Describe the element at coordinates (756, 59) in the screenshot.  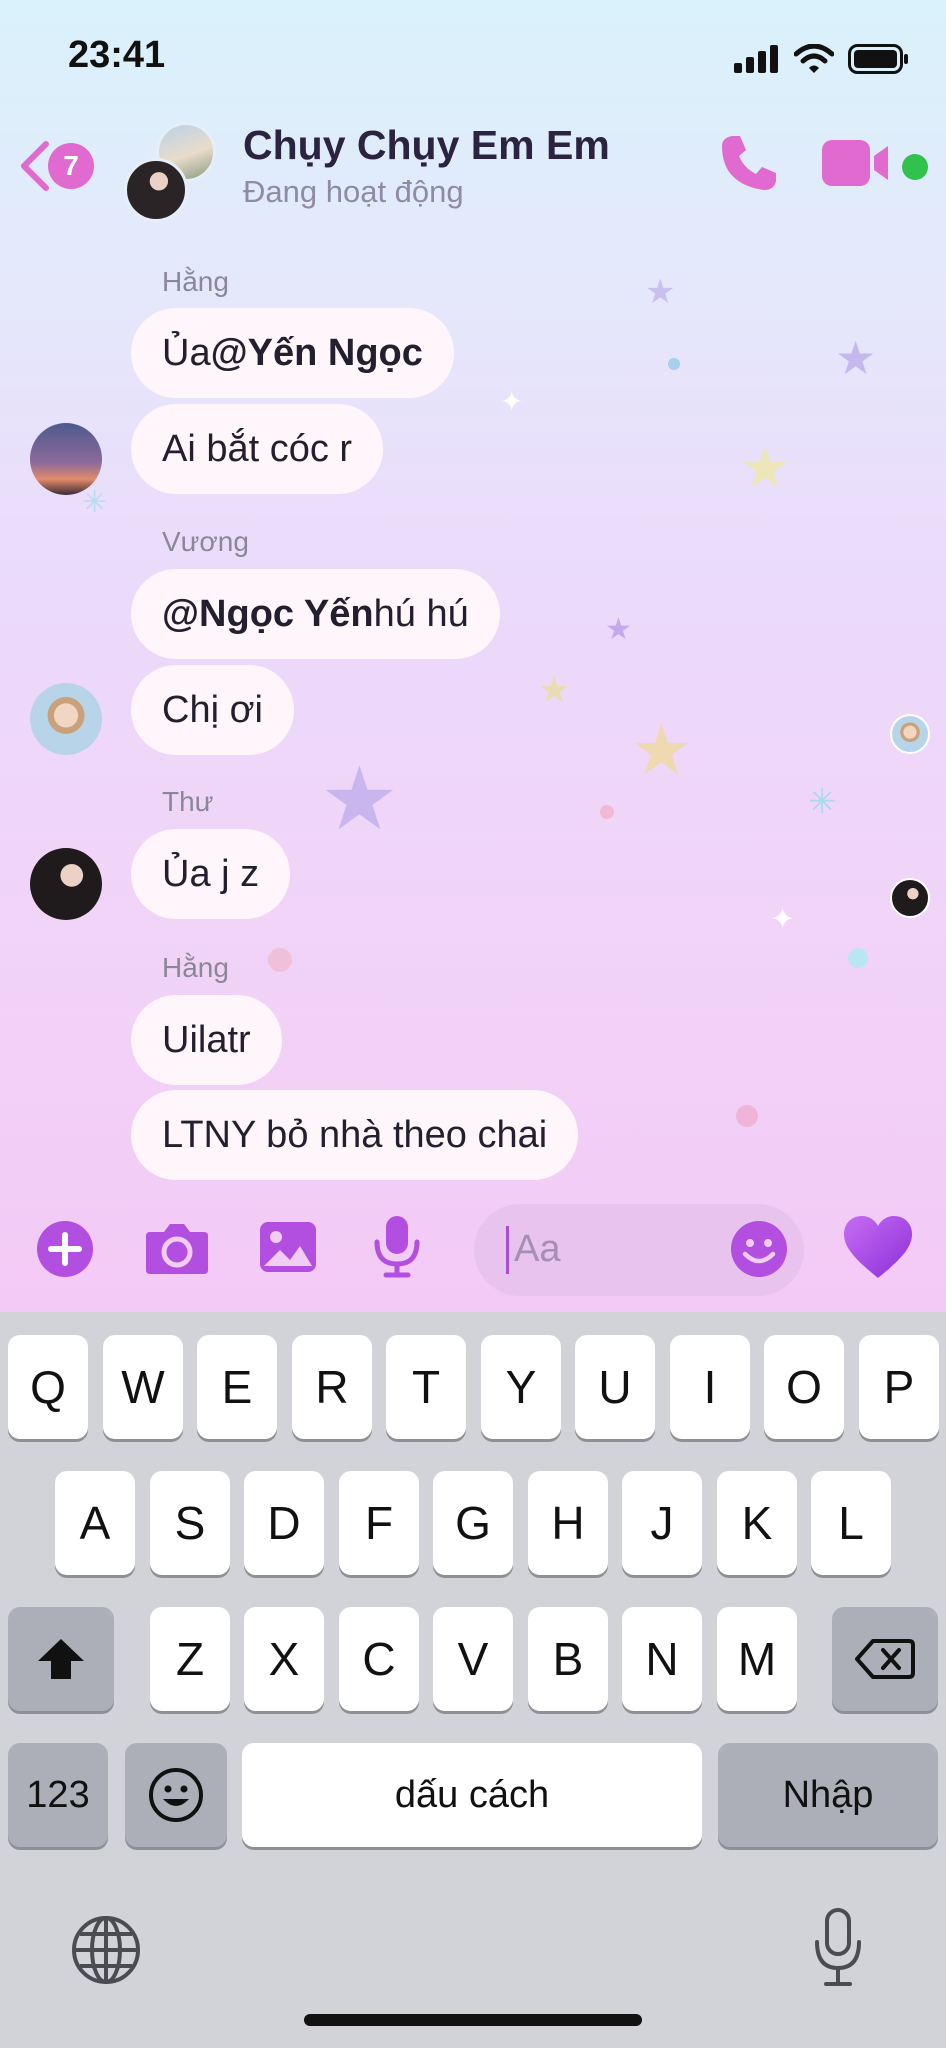
I see `cellular-signal-icon` at that location.